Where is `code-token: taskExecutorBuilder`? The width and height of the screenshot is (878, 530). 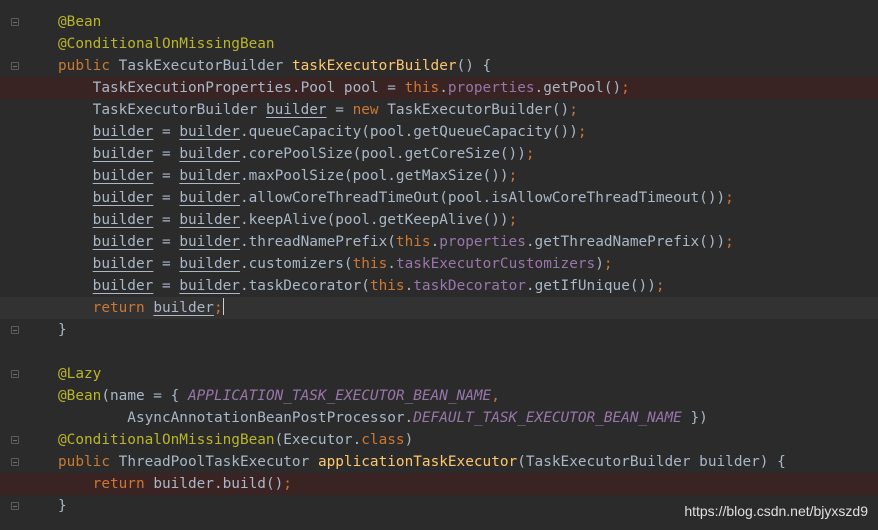
code-token: taskExecutorBuilder is located at coordinates (374, 66).